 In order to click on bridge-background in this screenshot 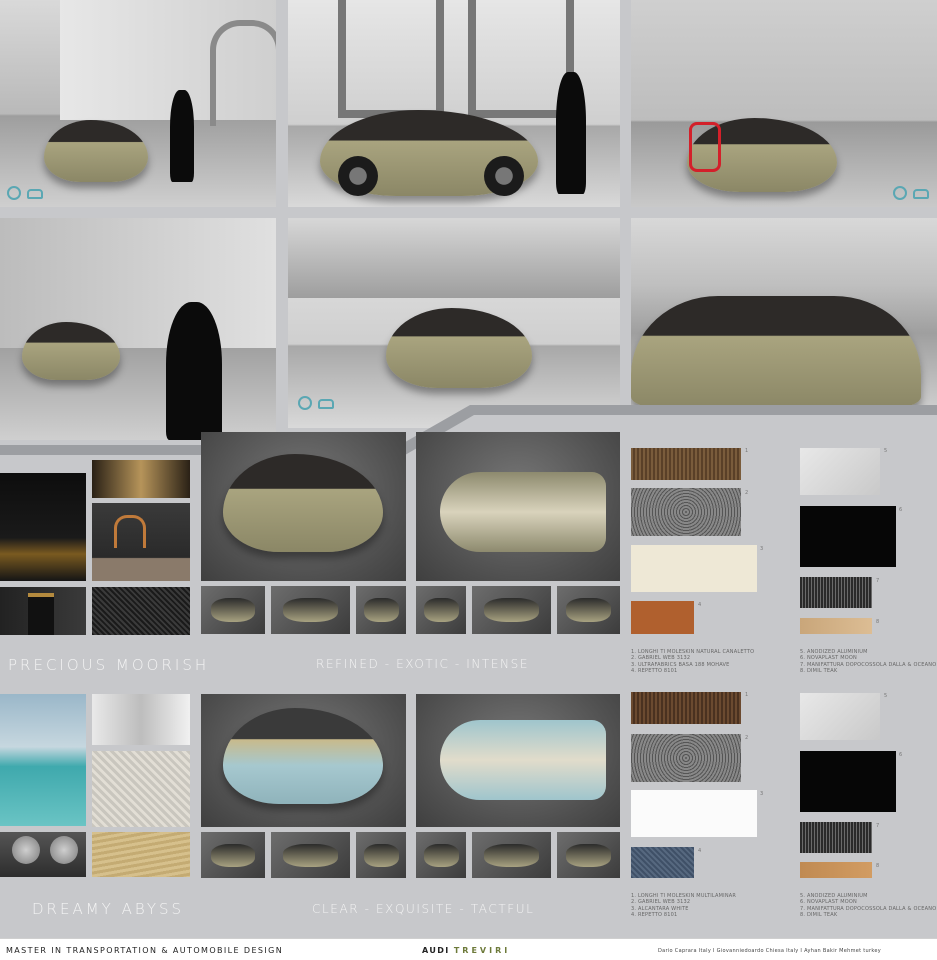, I will do `click(454, 258)`.